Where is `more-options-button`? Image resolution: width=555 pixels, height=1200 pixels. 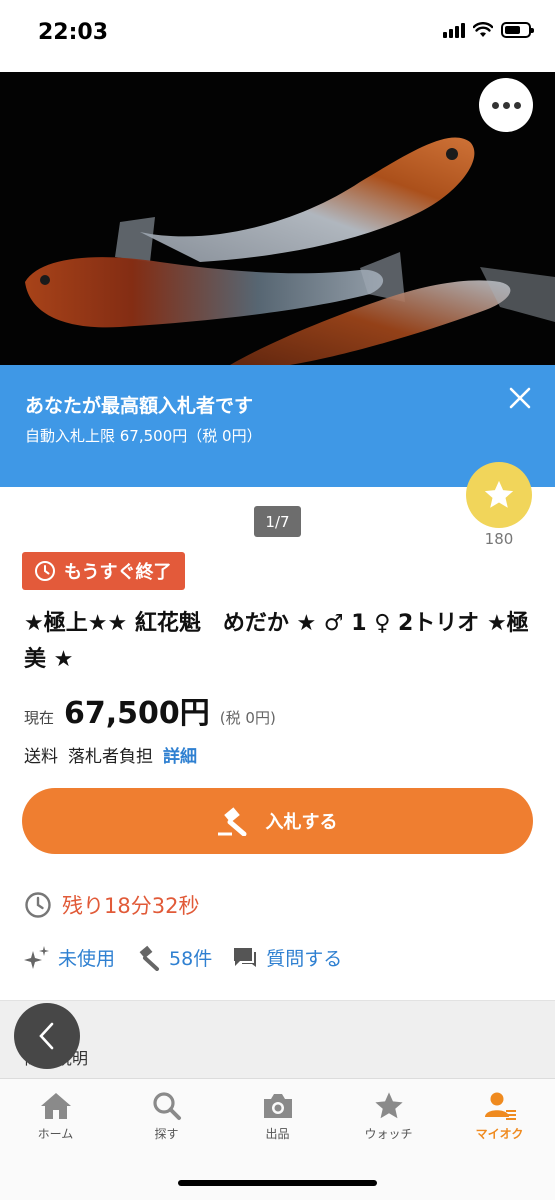 more-options-button is located at coordinates (506, 105).